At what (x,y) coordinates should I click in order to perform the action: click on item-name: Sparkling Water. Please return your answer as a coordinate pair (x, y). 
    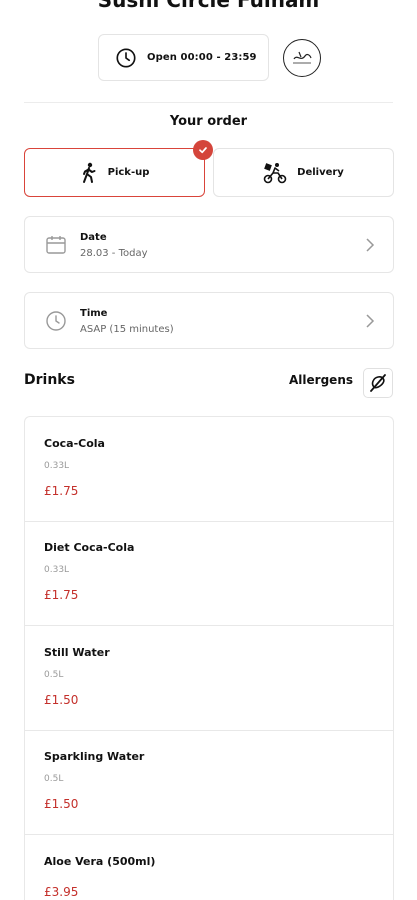
    Looking at the image, I should click on (94, 756).